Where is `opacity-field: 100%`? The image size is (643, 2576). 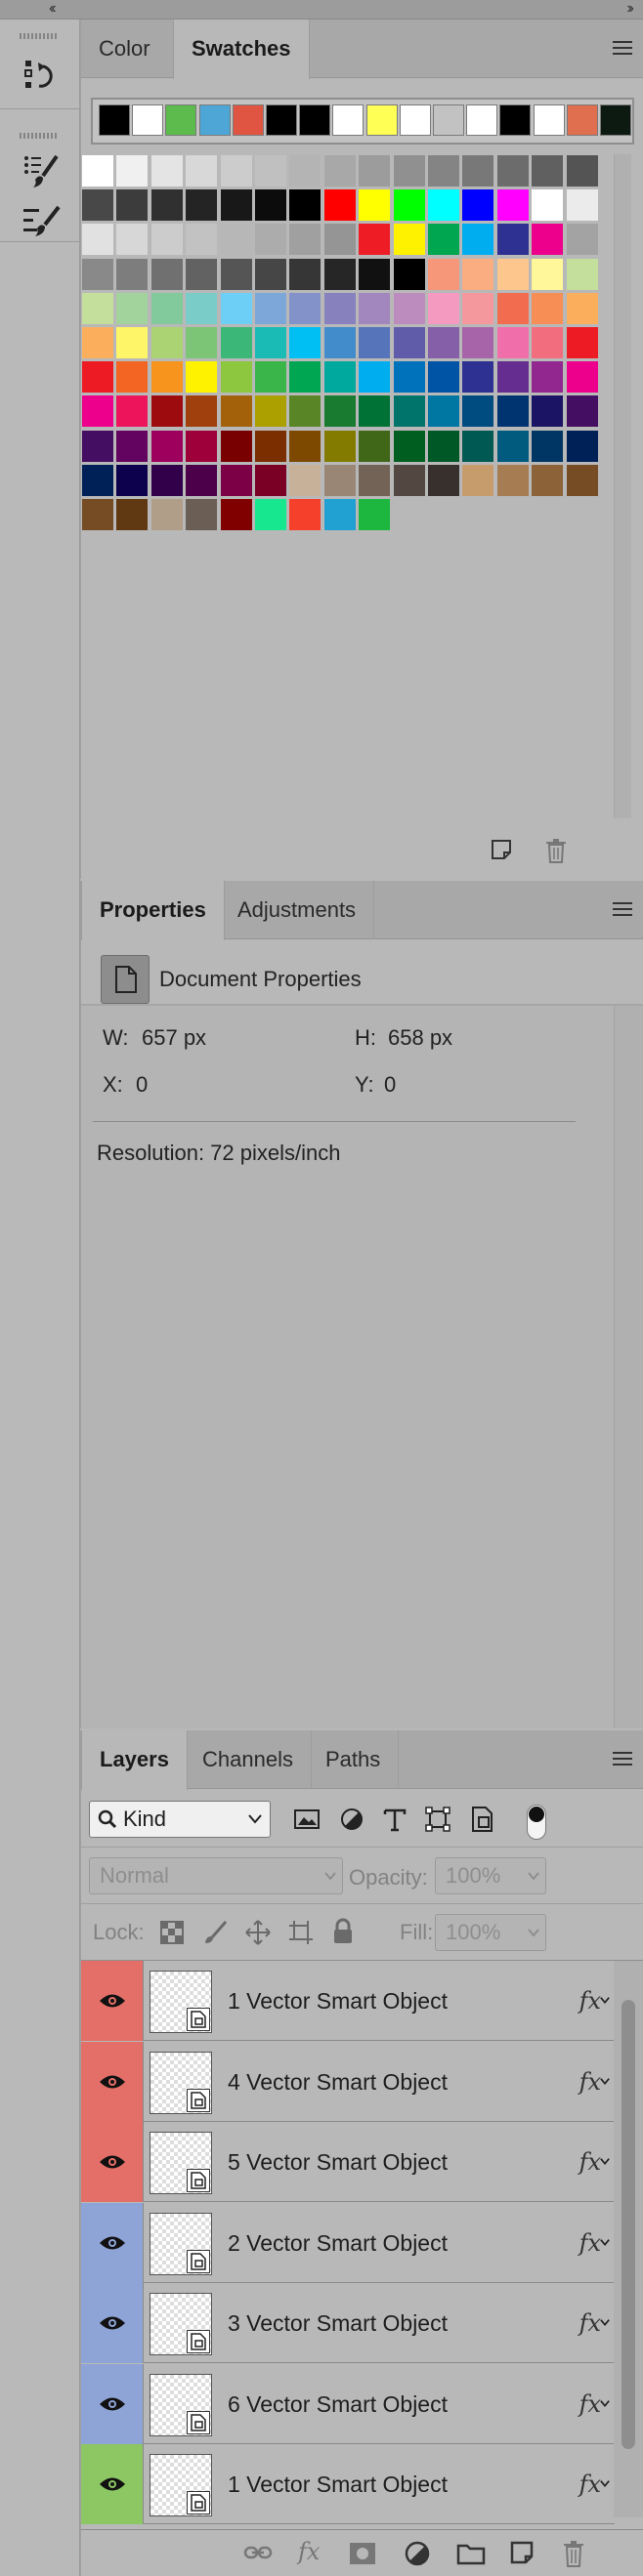
opacity-field: 100% is located at coordinates (491, 1875).